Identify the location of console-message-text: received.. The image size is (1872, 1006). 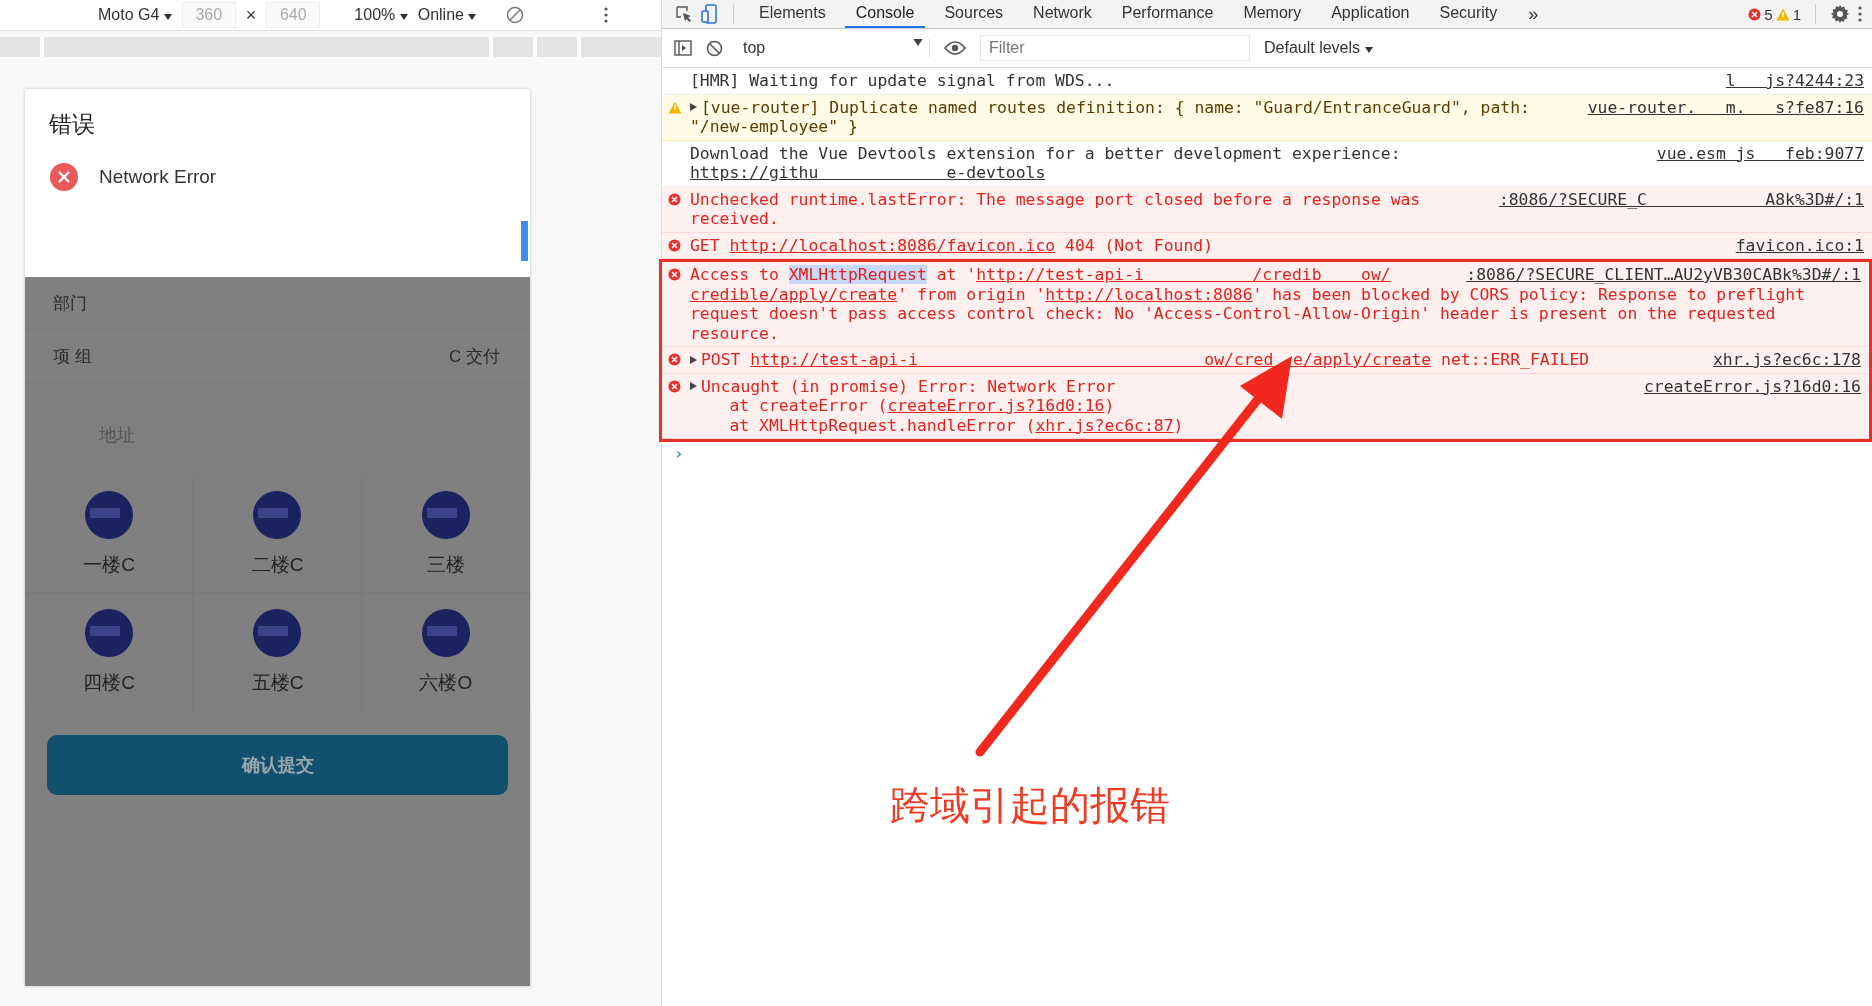
(734, 219).